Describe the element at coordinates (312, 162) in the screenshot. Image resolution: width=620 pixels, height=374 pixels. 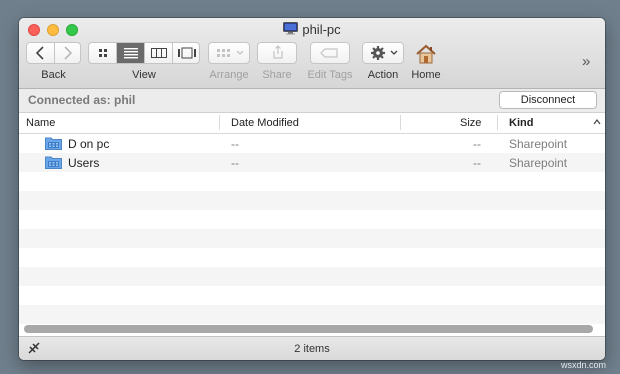
I see `table-row: Users -- -- Sharepoint` at that location.